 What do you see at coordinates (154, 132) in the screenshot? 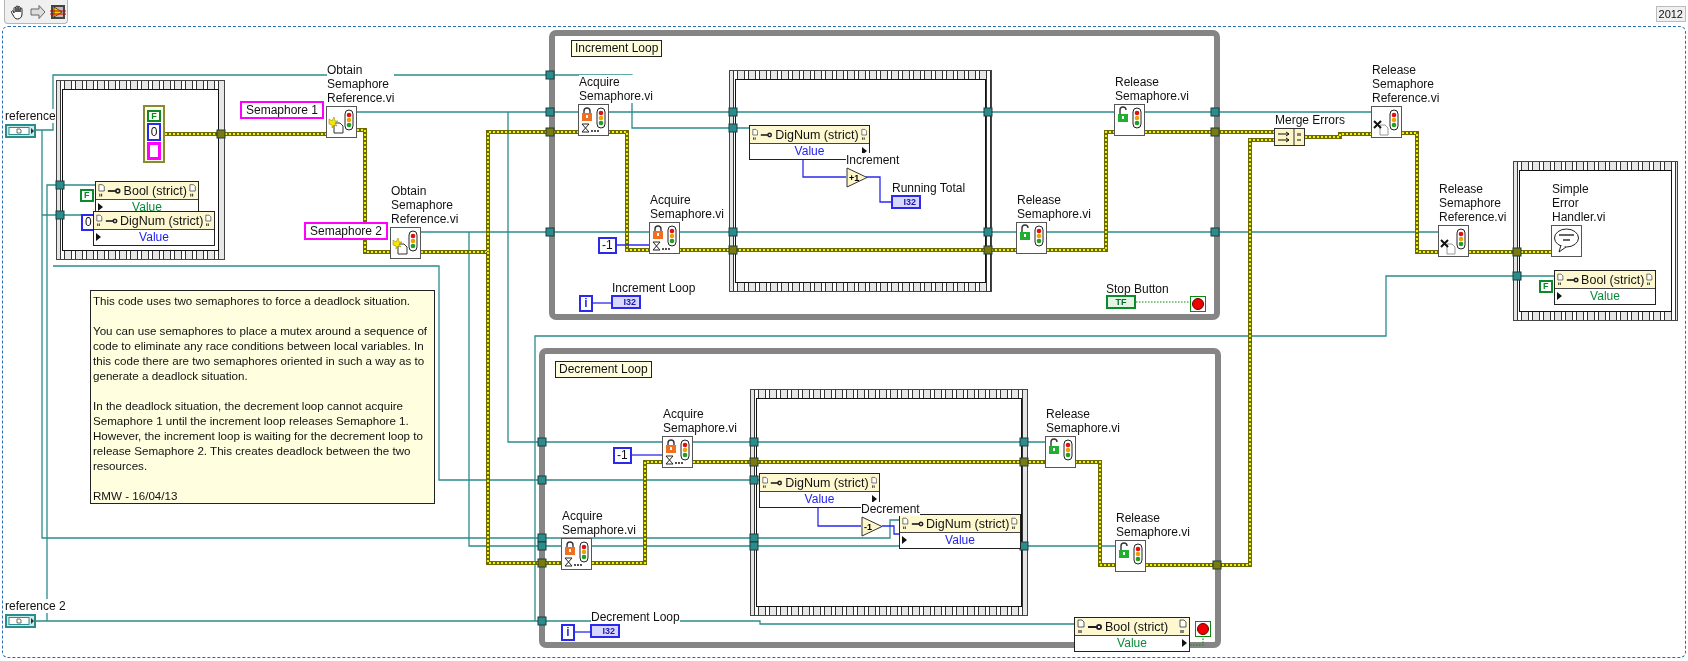
I see `code-constant: 0` at bounding box center [154, 132].